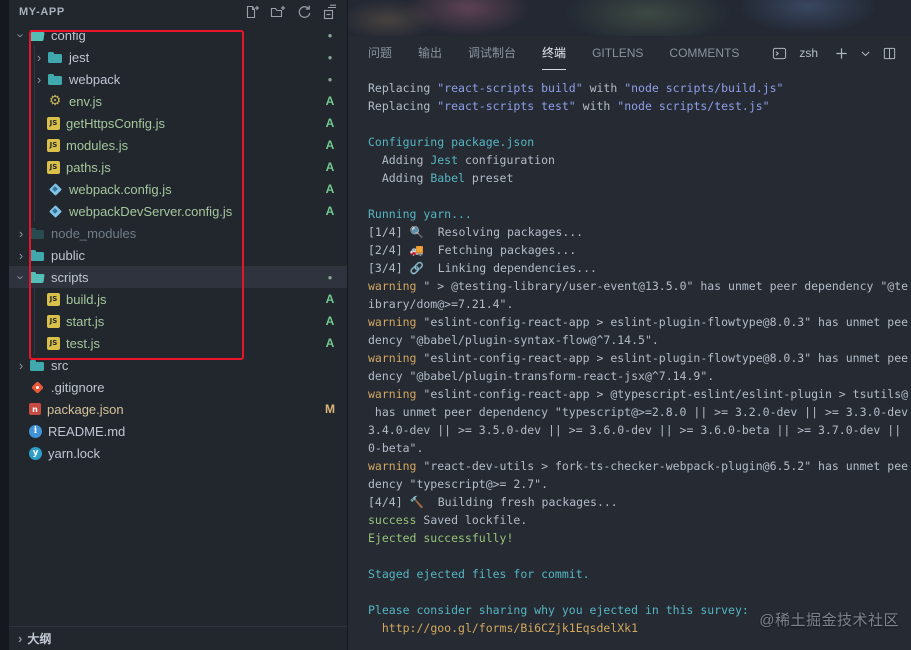 The height and width of the screenshot is (650, 911). I want to click on tree-item-label: webpackDevServer.config.js, so click(151, 211).